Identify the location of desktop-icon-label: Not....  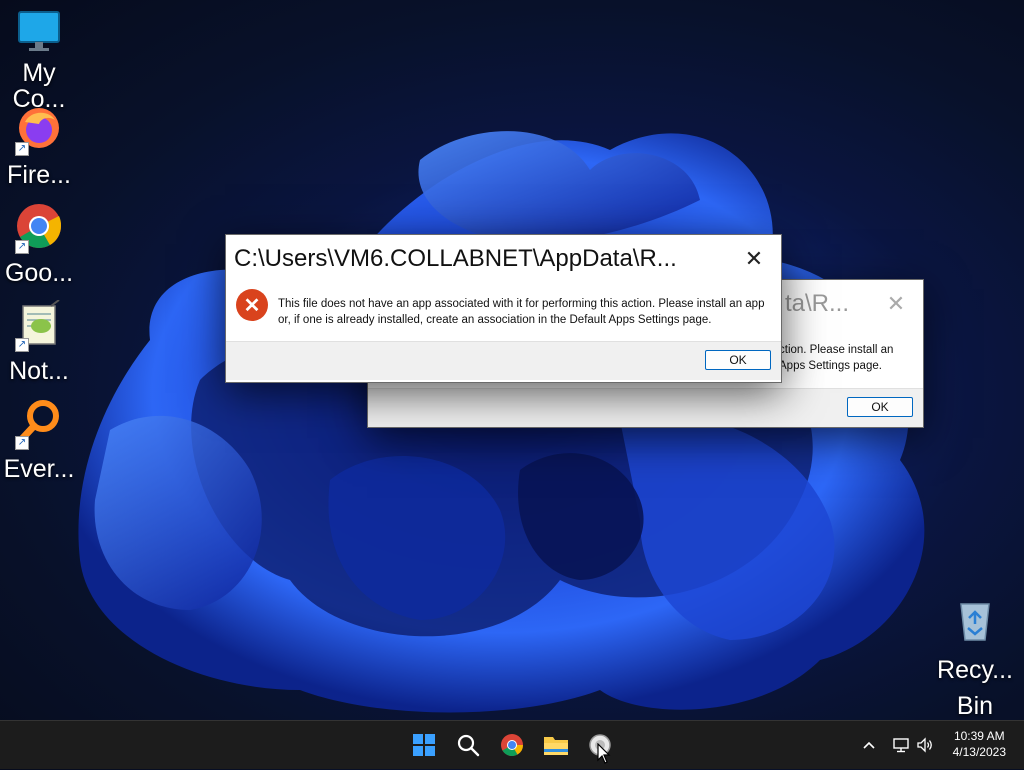
(39, 371).